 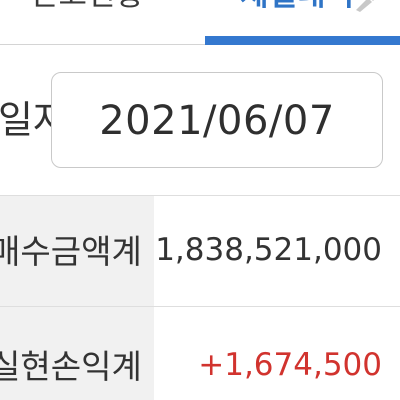 What do you see at coordinates (268, 250) in the screenshot?
I see `summary-value: 1,838,521,000` at bounding box center [268, 250].